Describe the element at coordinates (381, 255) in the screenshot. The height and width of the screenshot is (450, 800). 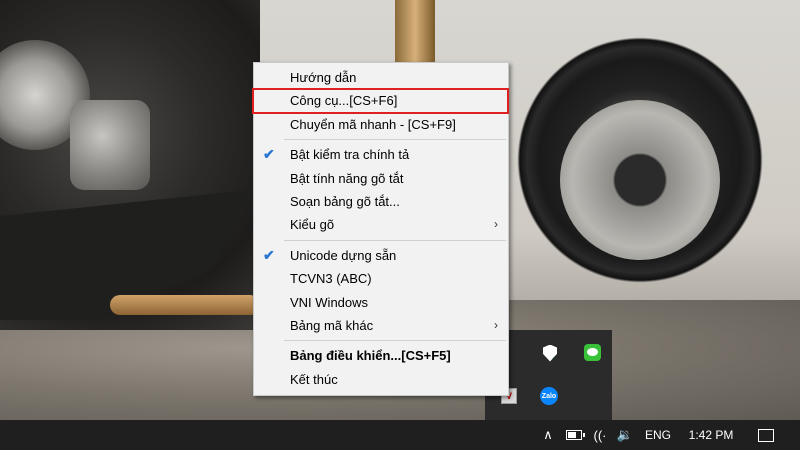
I see `menu-item-unicode-dung-san: ✔ Unicode dựng sẵn` at that location.